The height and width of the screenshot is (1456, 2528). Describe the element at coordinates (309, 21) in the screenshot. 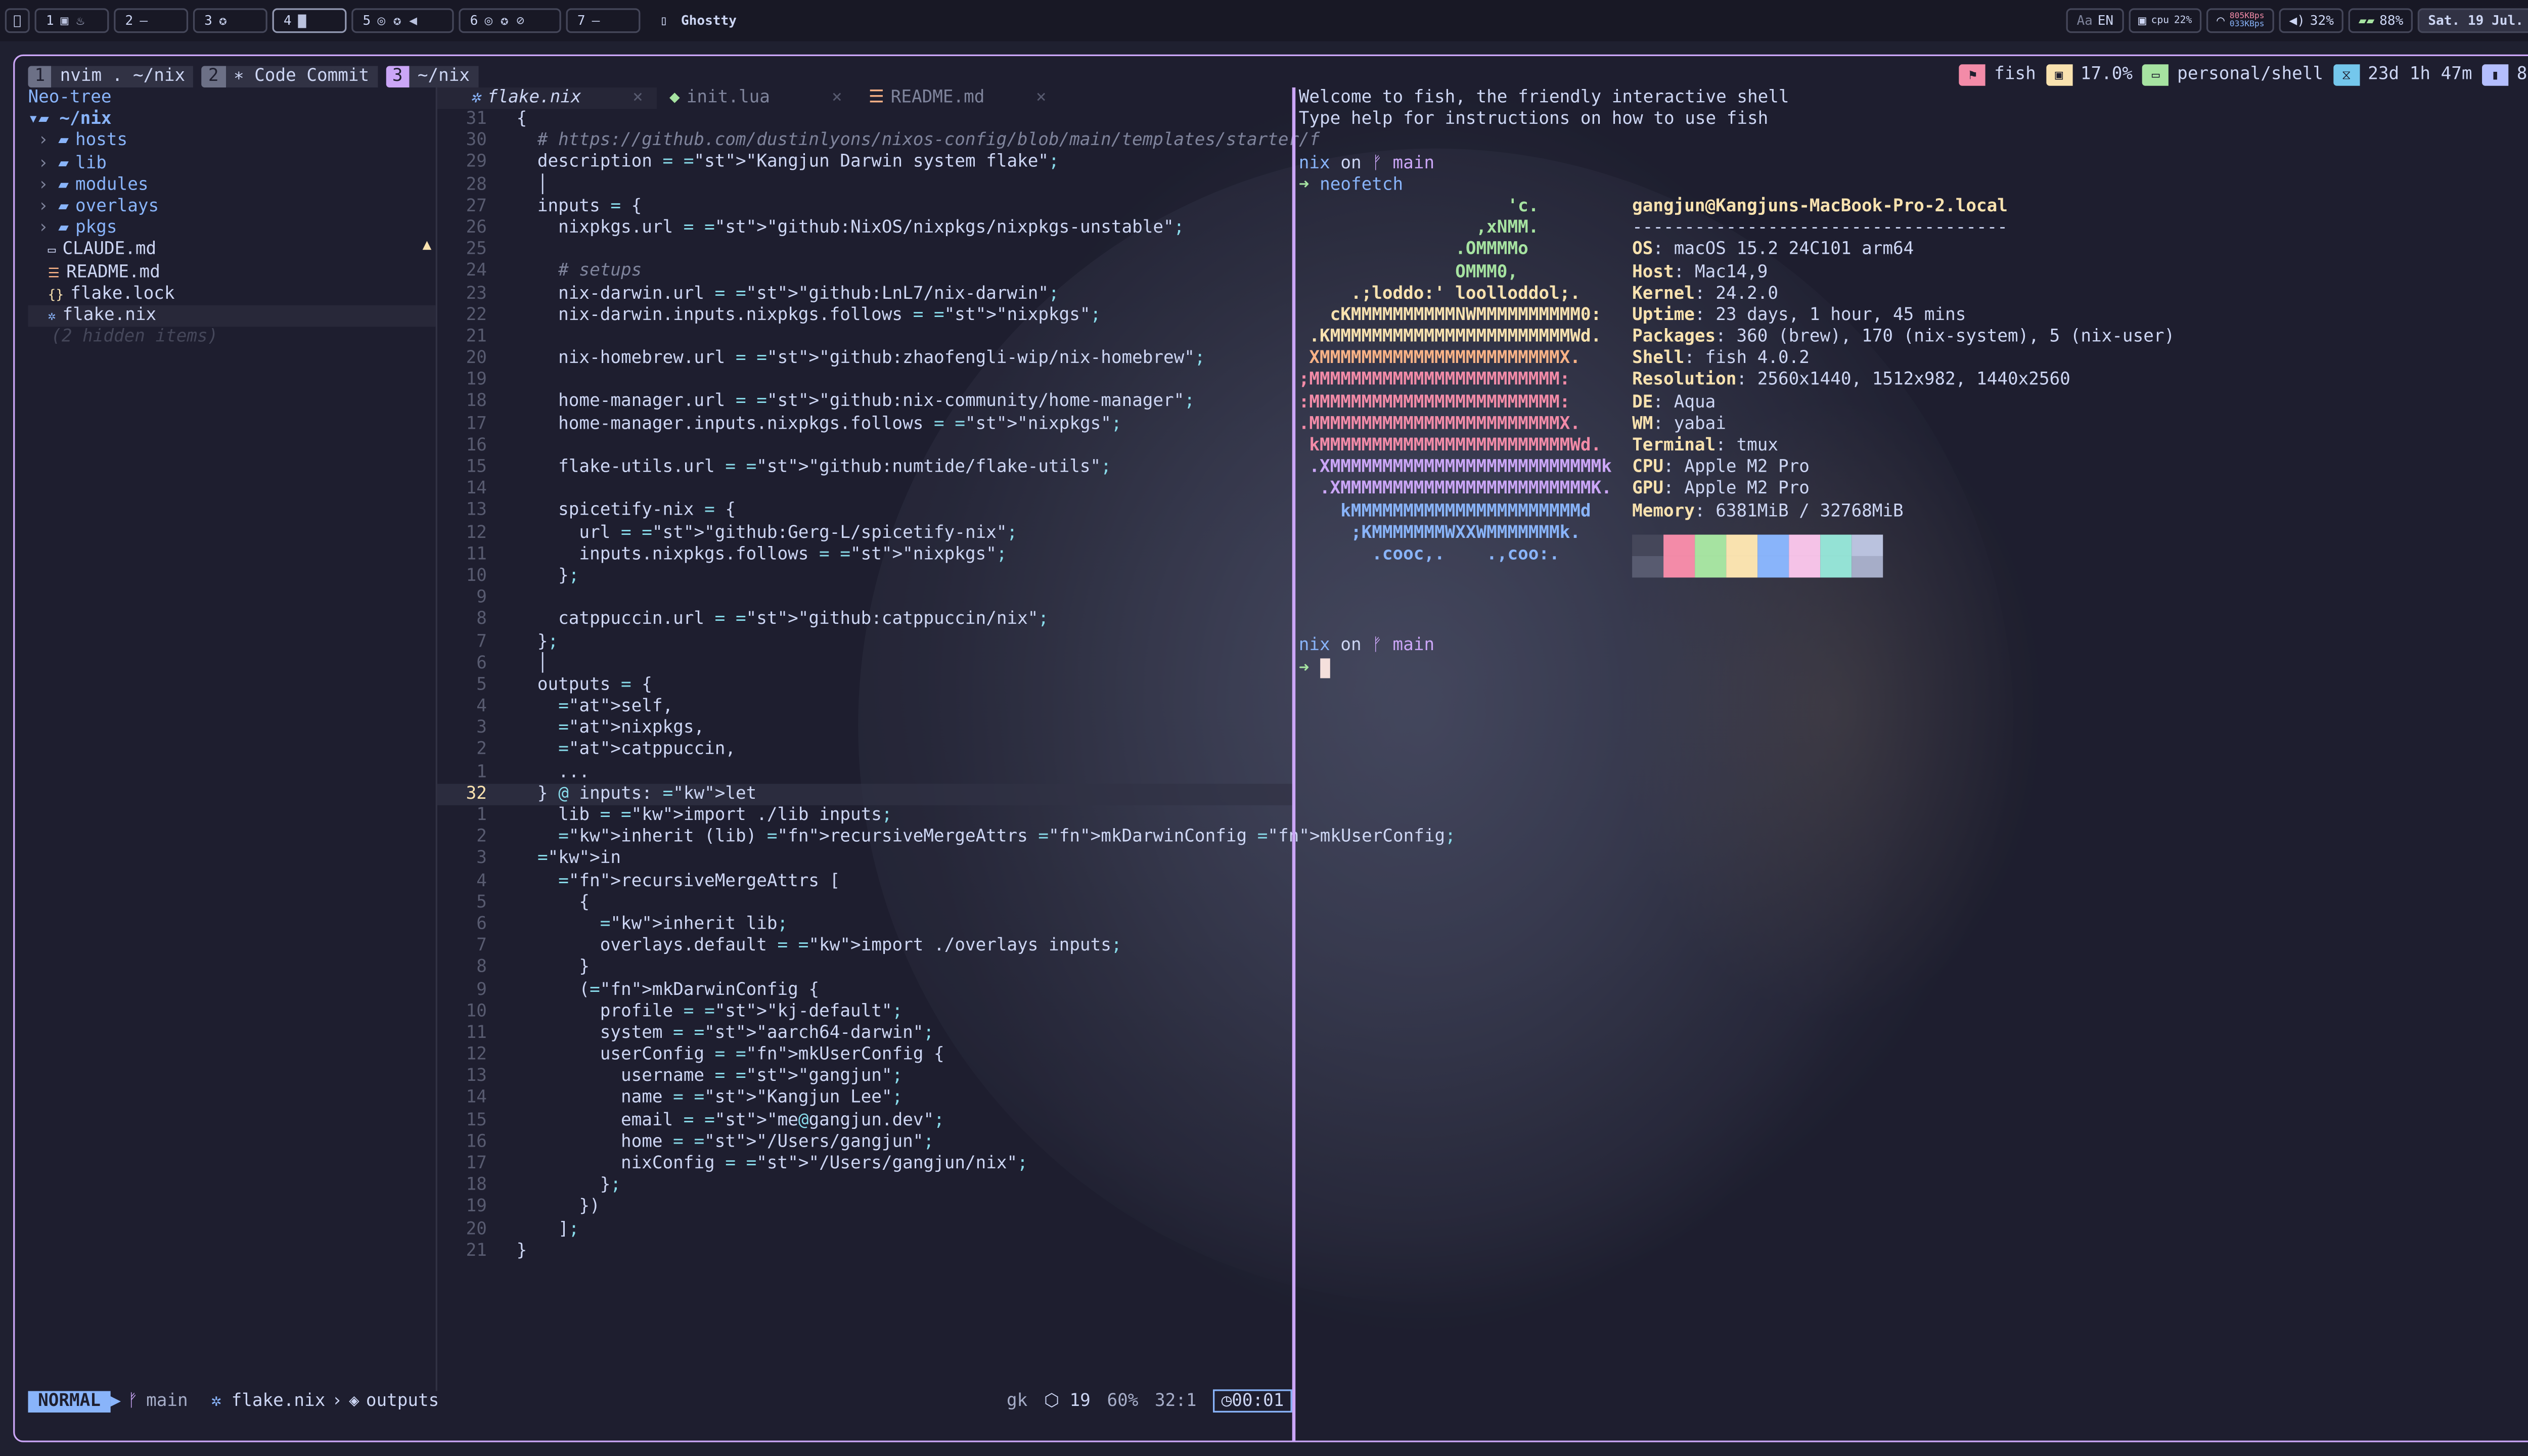

I see `workspace-4: 4 ▇` at that location.